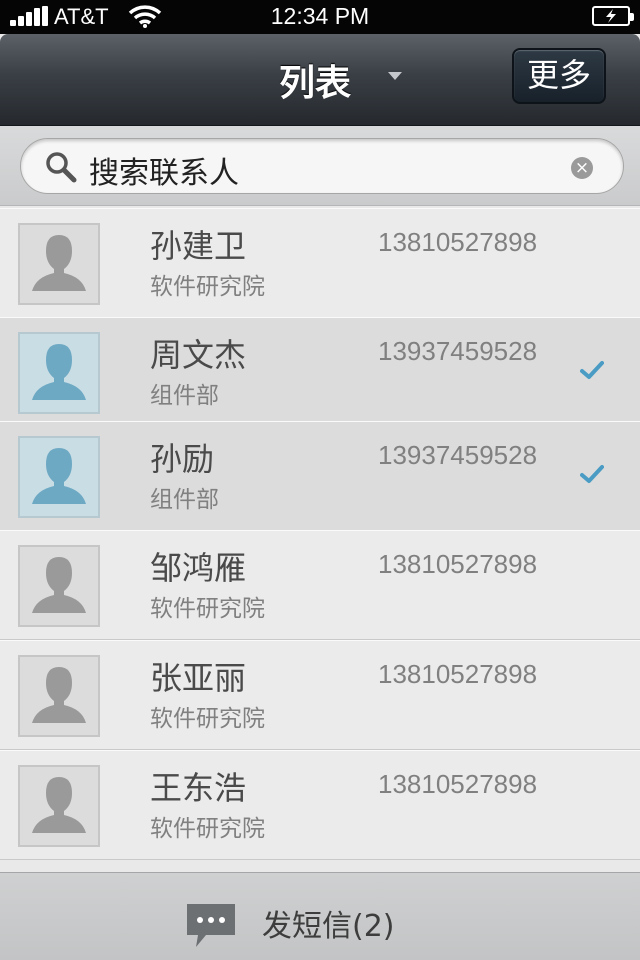  What do you see at coordinates (320, 585) in the screenshot?
I see `contact-row: 邹鸿雁软件研究院 13810527898` at bounding box center [320, 585].